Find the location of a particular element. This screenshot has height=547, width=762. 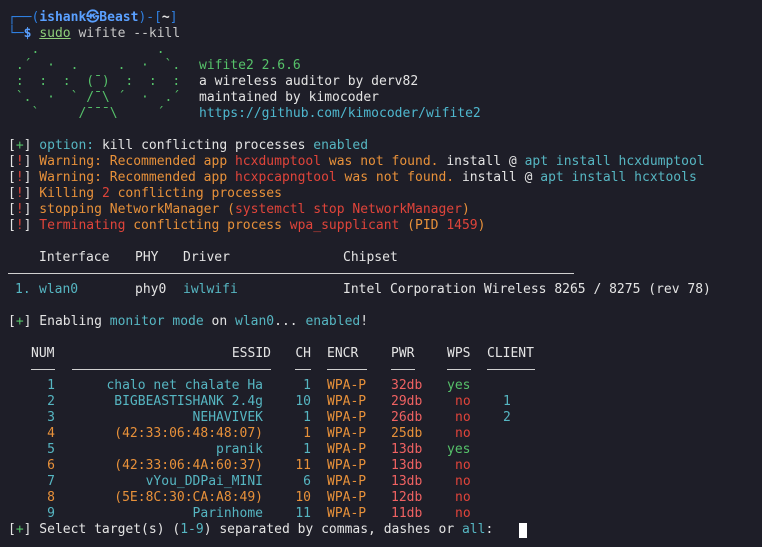

banner-art-line-3: : : : (¯) : : : is located at coordinates (94, 81).